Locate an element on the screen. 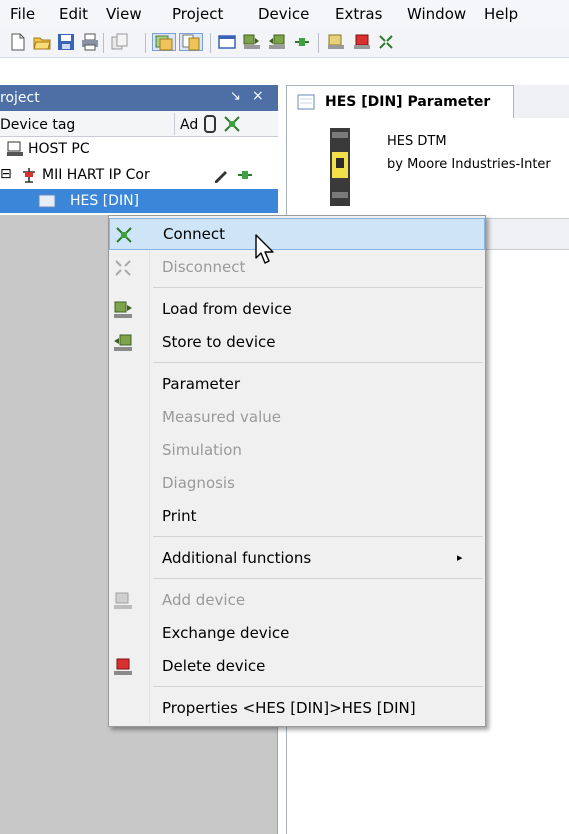  save-icon is located at coordinates (66, 42).